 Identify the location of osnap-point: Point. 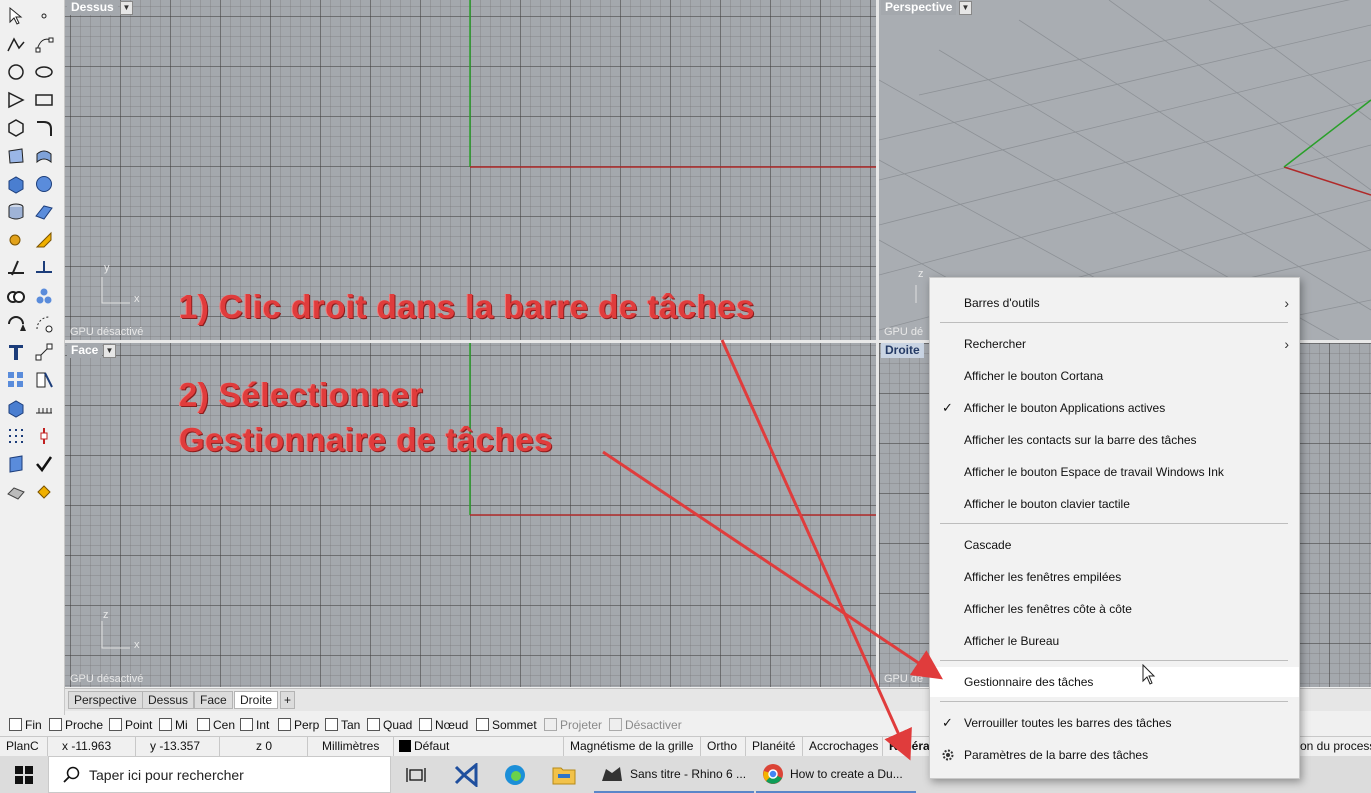
(130, 725).